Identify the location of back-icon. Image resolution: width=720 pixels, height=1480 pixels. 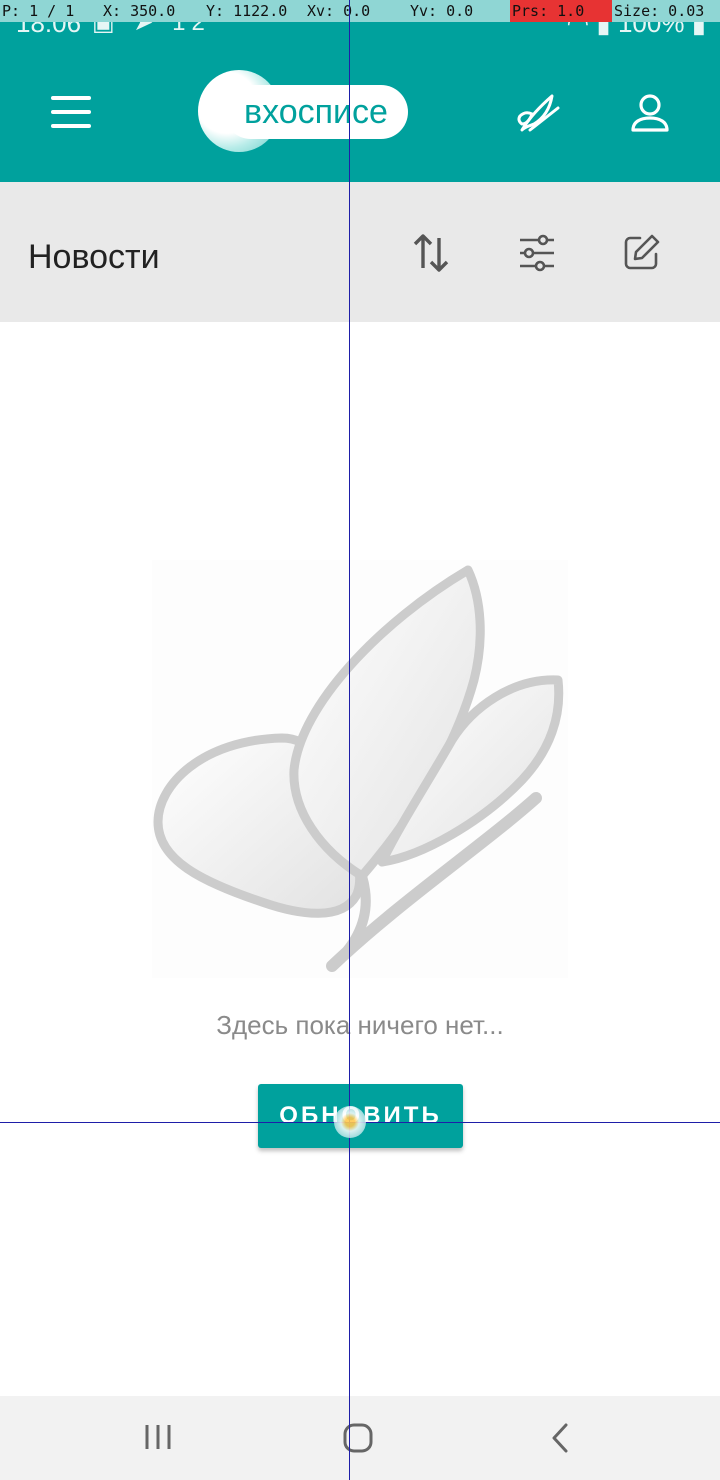
(560, 1438).